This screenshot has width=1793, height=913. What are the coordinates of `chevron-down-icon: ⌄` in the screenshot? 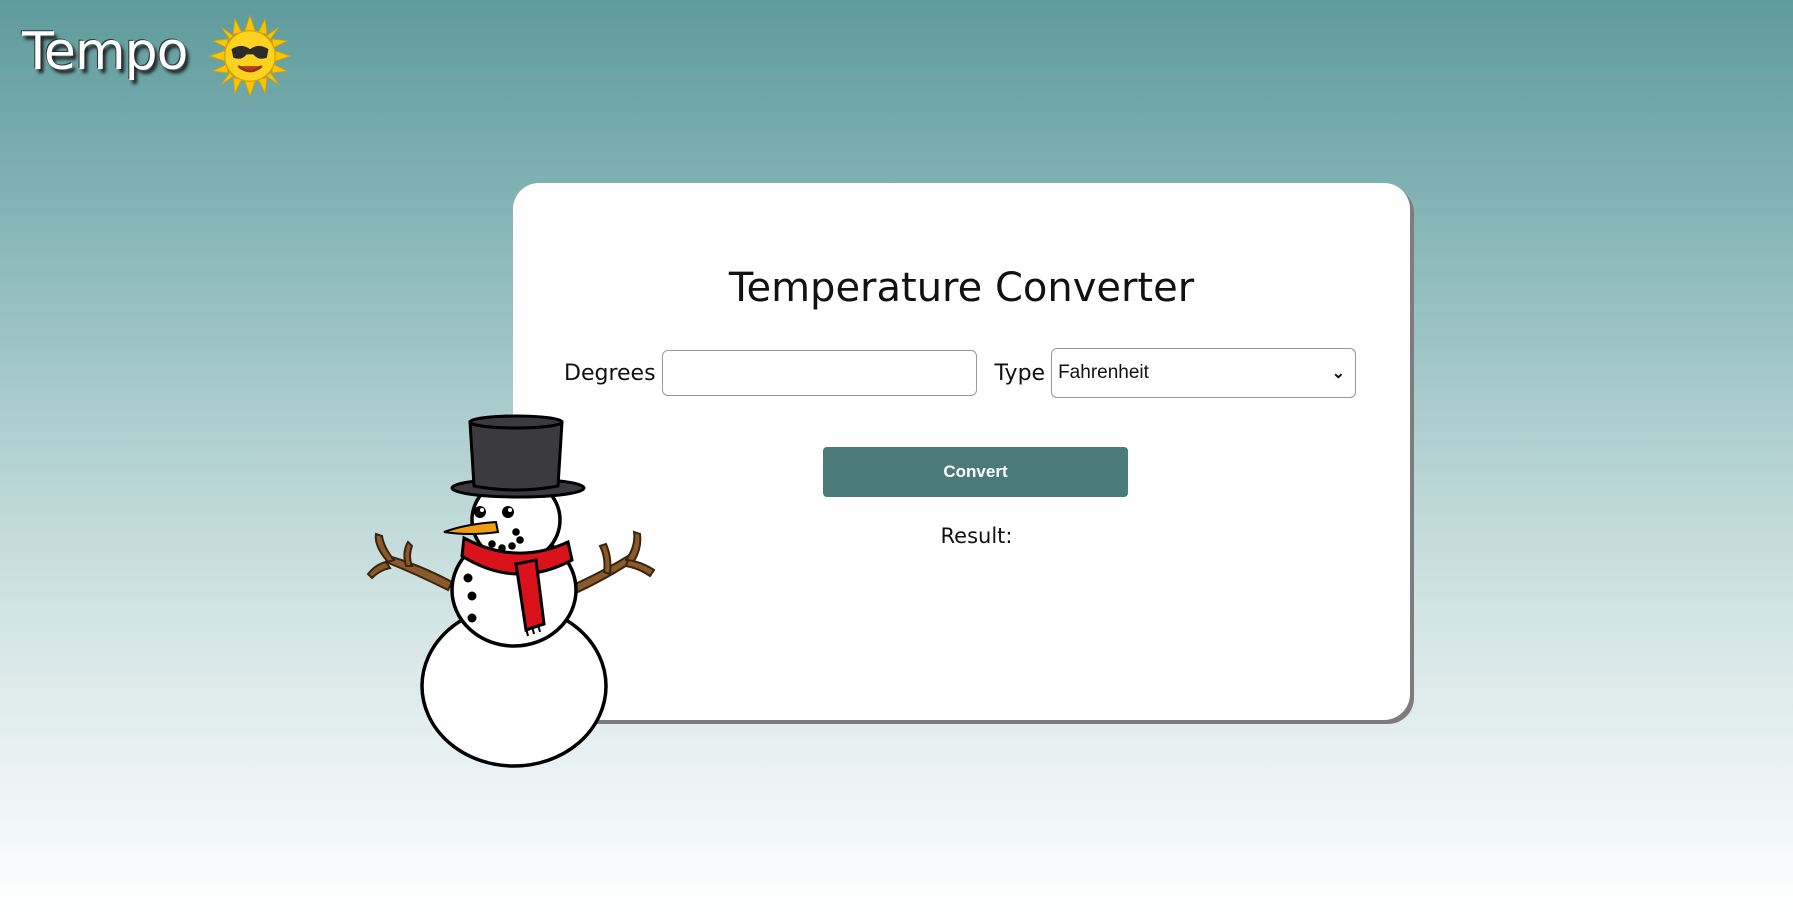 It's located at (1338, 373).